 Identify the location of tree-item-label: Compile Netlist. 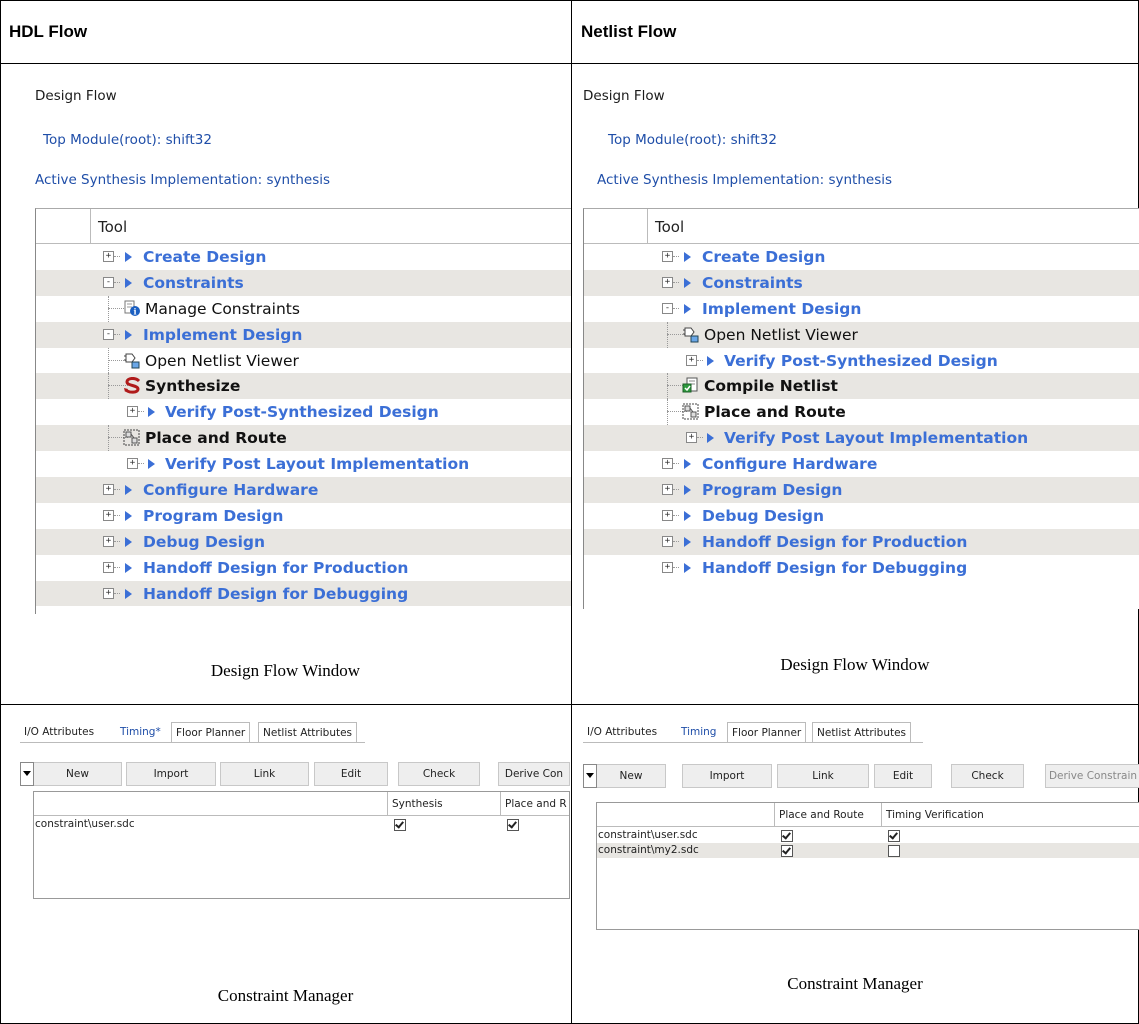
(771, 386).